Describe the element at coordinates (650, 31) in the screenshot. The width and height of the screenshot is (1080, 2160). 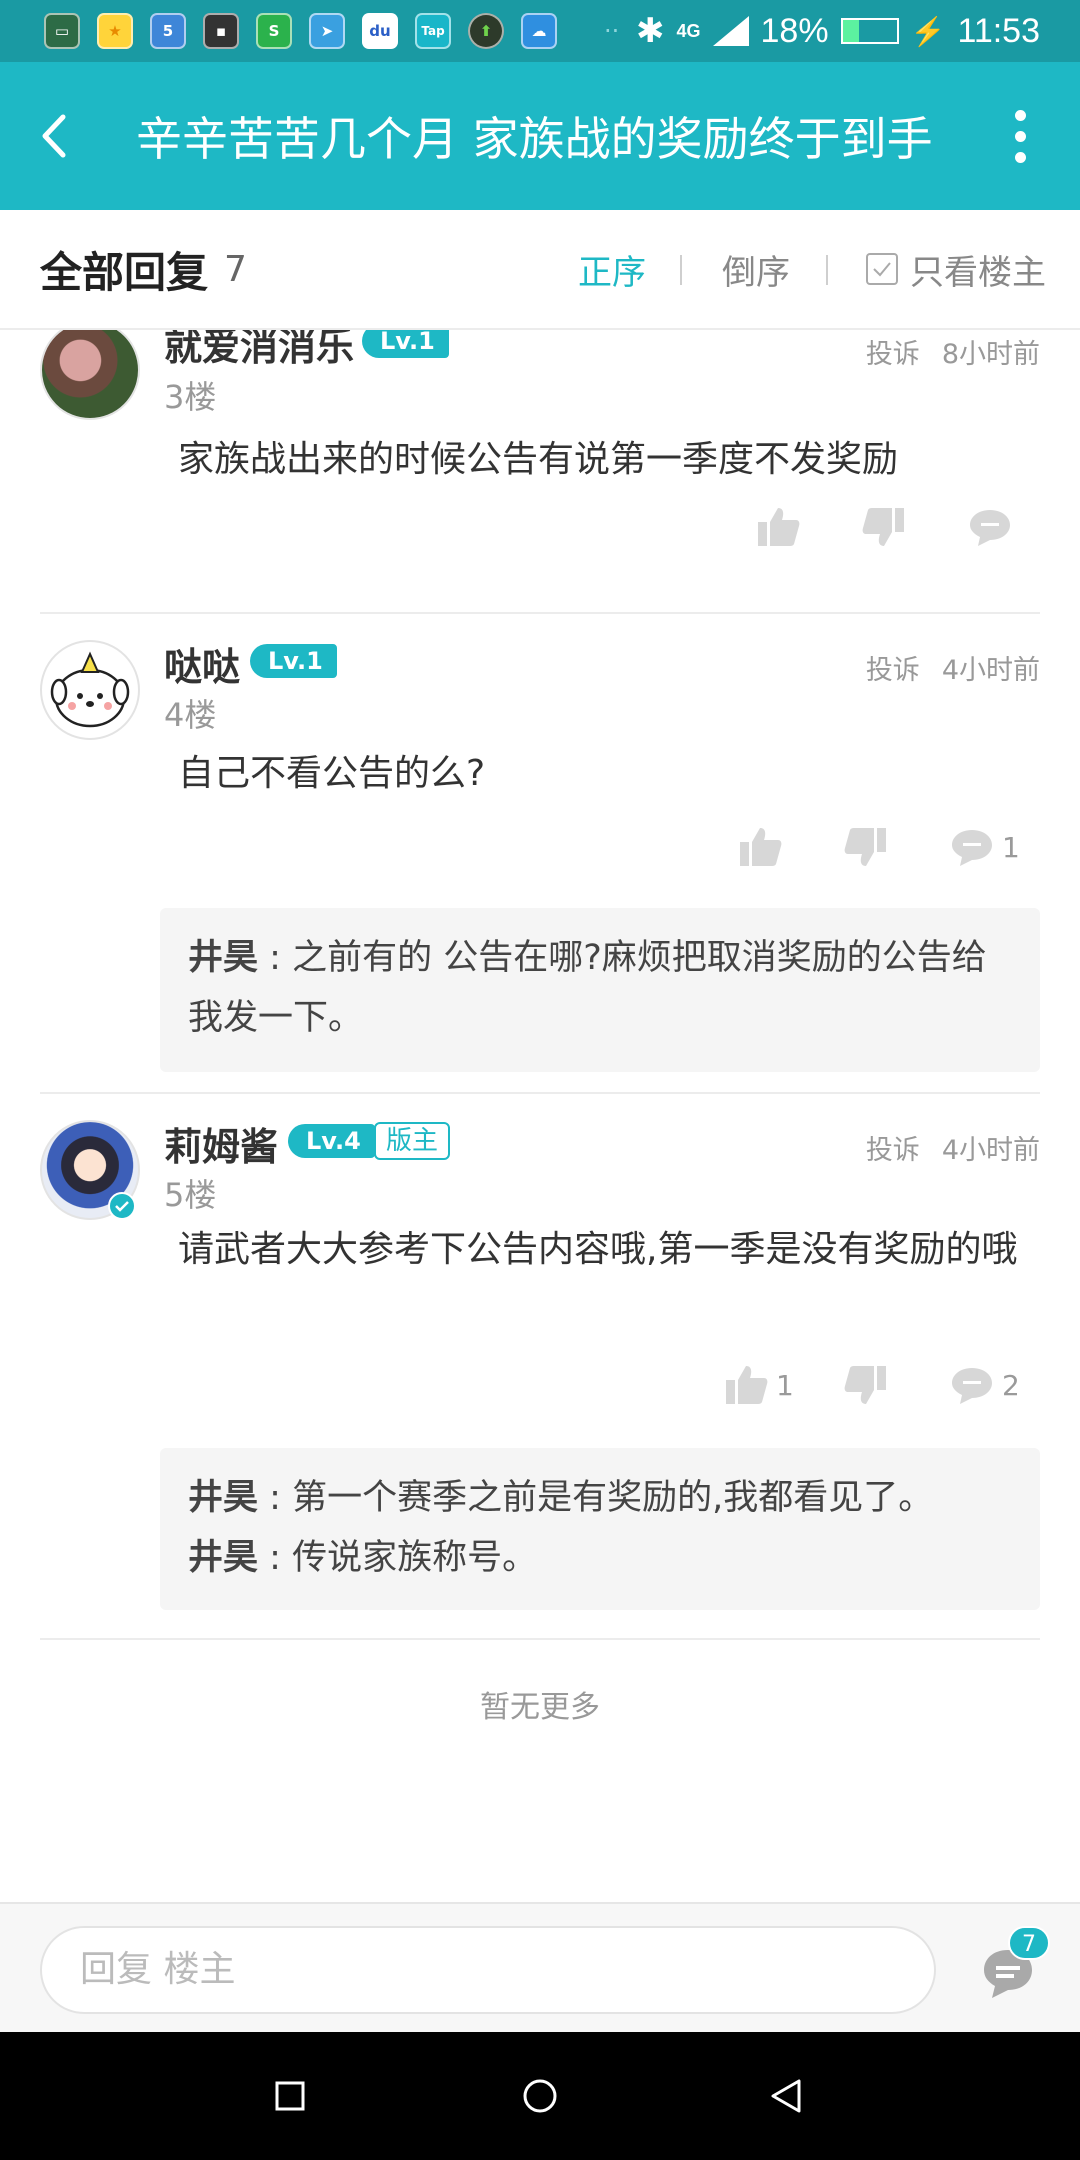
I see `bluetooth-icon: ✱` at that location.